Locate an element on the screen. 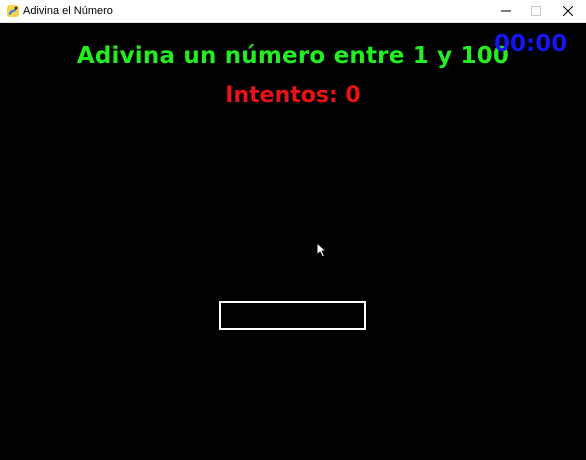 Image resolution: width=586 pixels, height=460 pixels. minimize-icon is located at coordinates (506, 11).